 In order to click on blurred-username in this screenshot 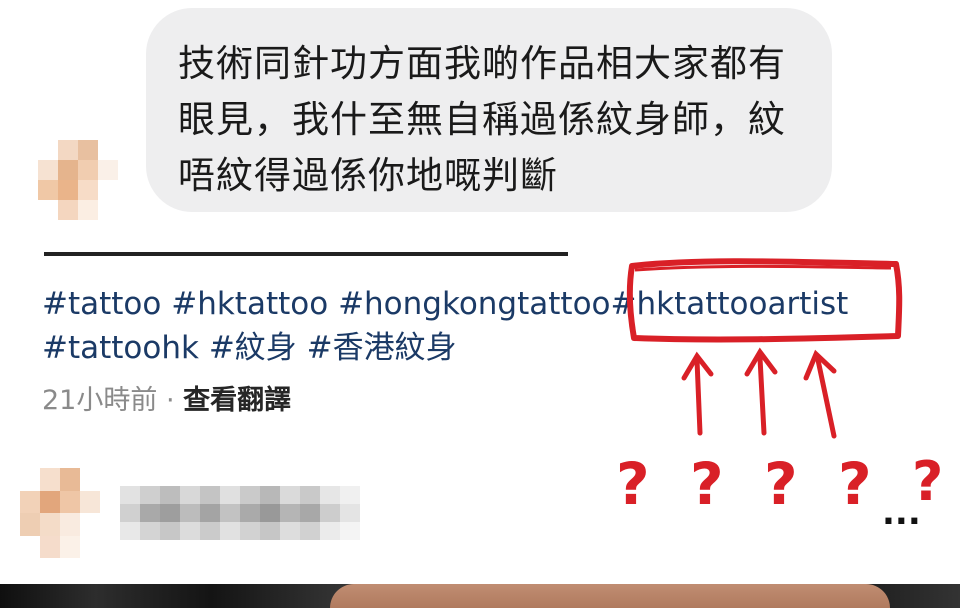, I will do `click(240, 513)`.